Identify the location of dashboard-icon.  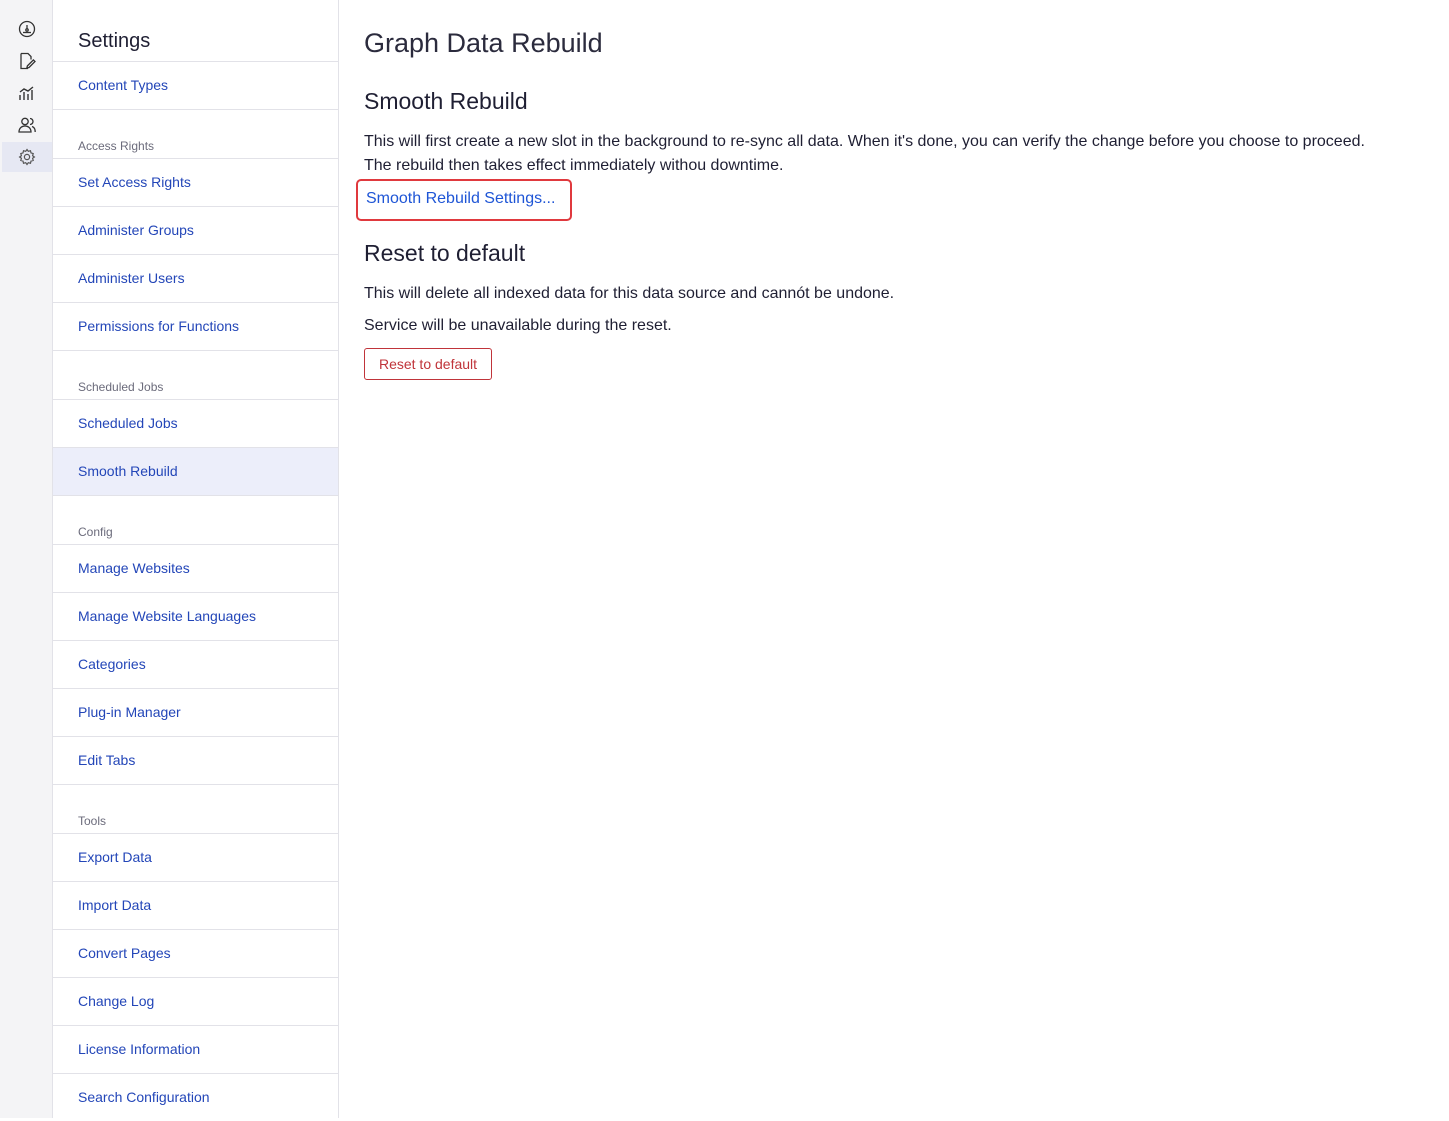
(27, 29).